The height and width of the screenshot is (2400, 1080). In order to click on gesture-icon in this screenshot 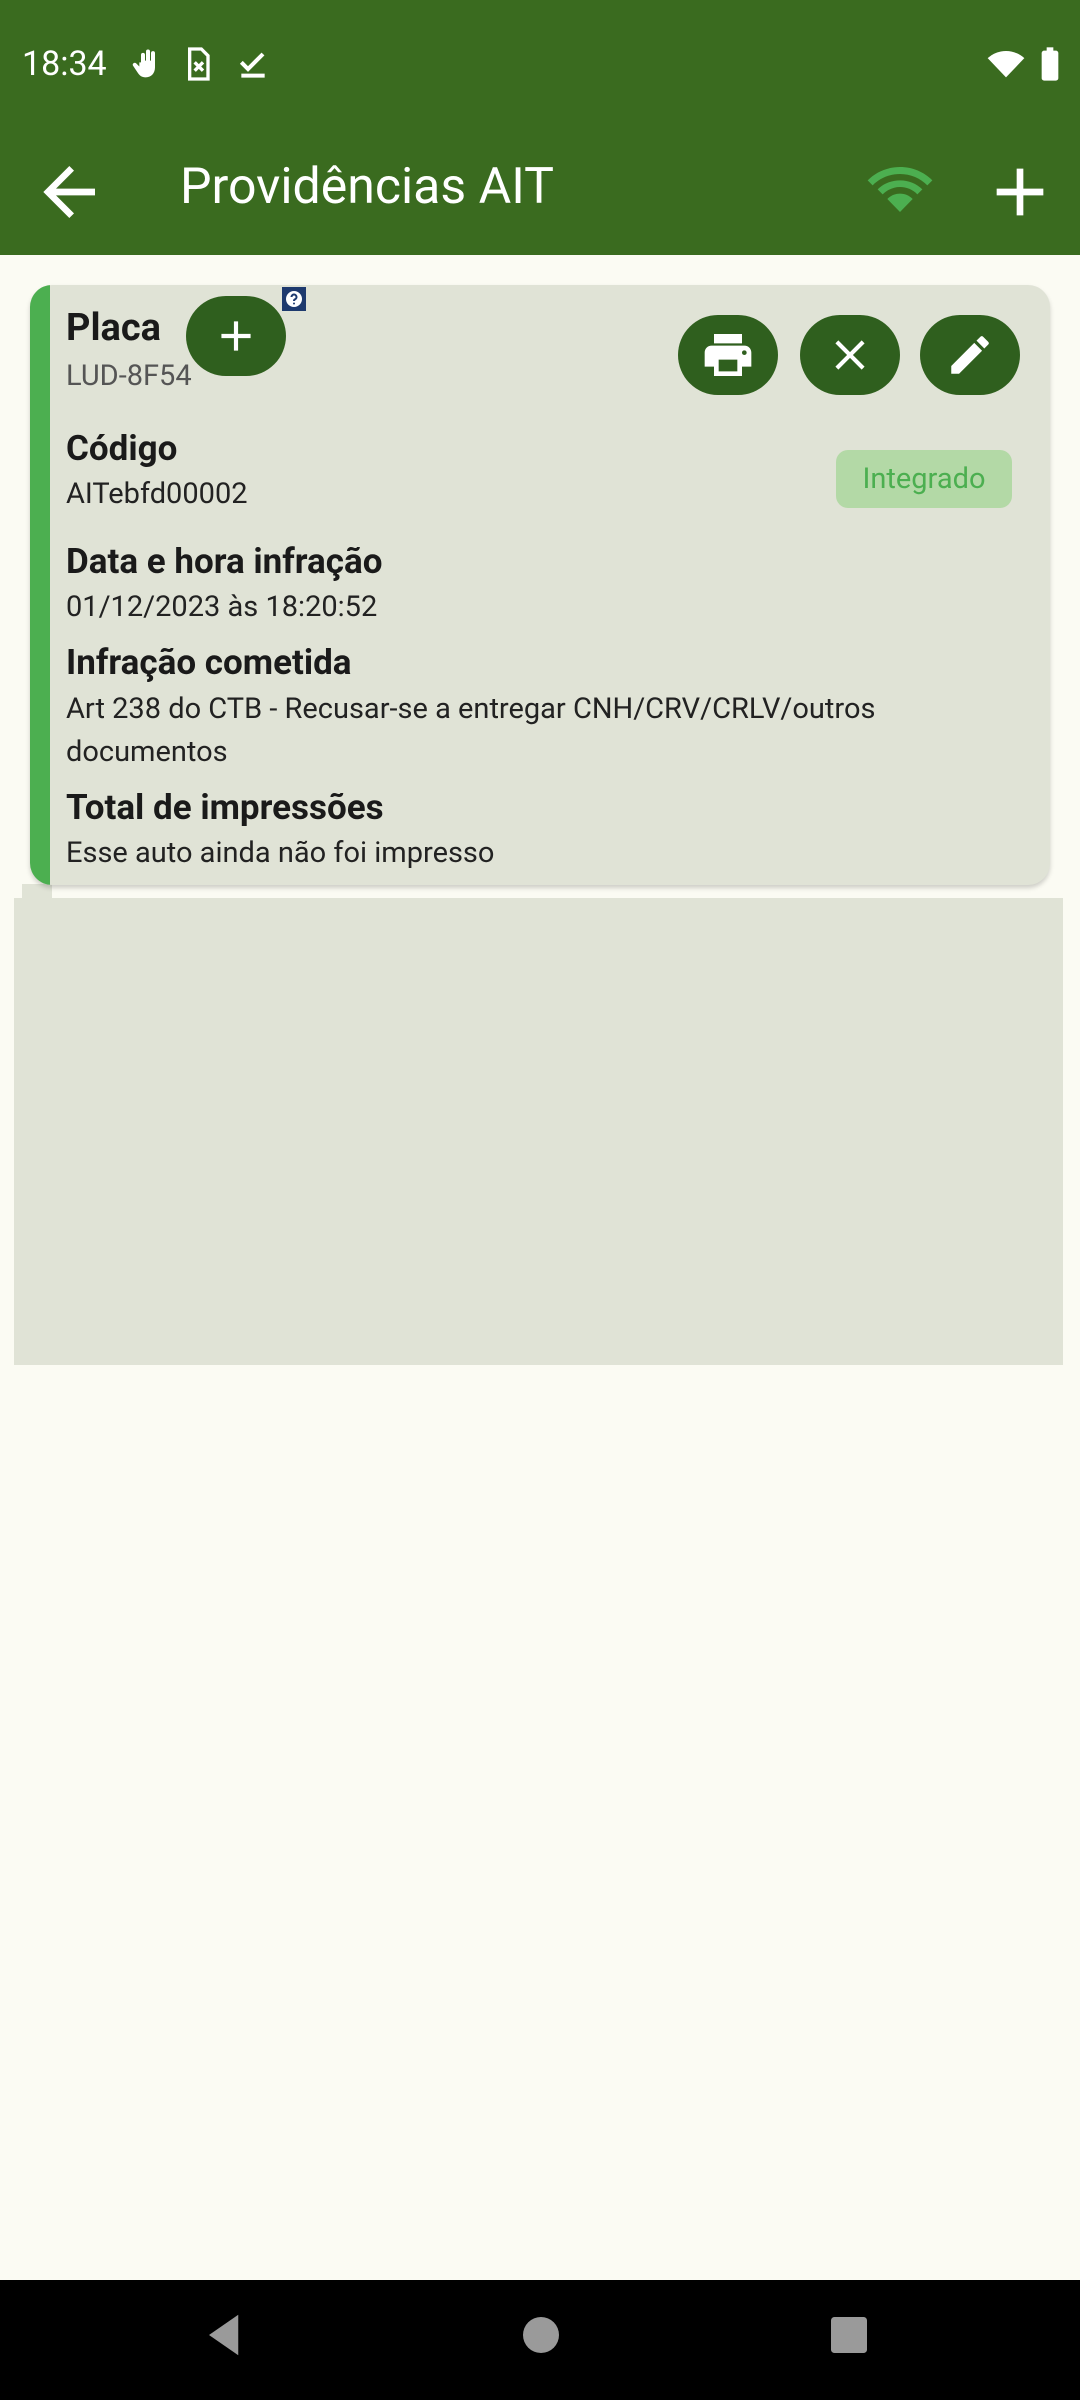, I will do `click(143, 63)`.